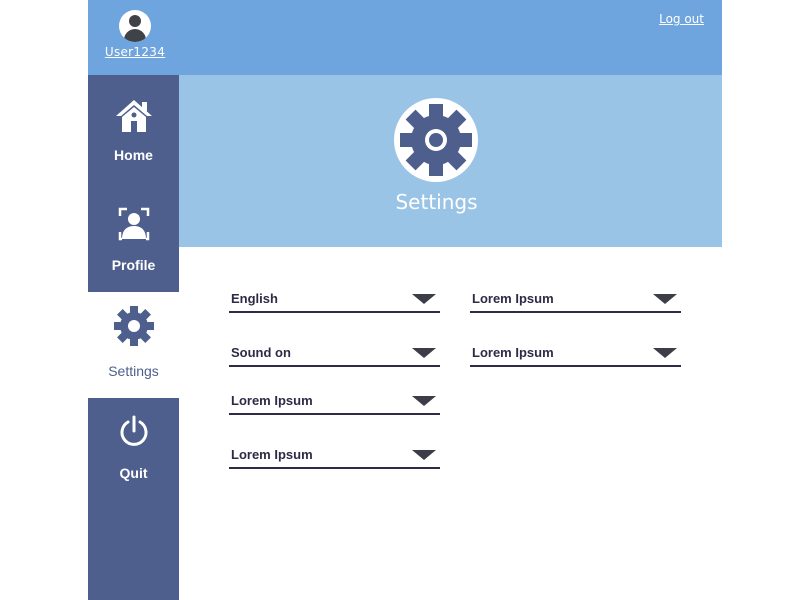 The width and height of the screenshot is (800, 600). I want to click on sidebar-item-label: Quit, so click(133, 473).